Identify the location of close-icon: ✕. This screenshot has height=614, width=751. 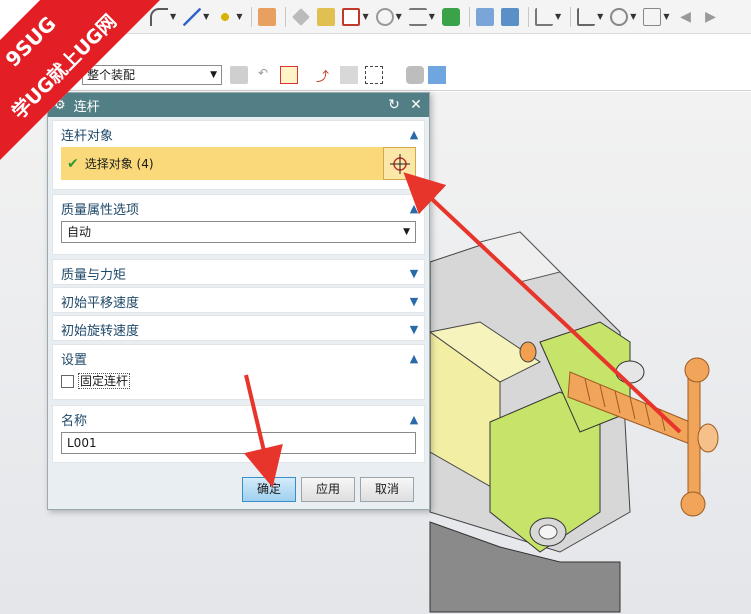
(416, 105).